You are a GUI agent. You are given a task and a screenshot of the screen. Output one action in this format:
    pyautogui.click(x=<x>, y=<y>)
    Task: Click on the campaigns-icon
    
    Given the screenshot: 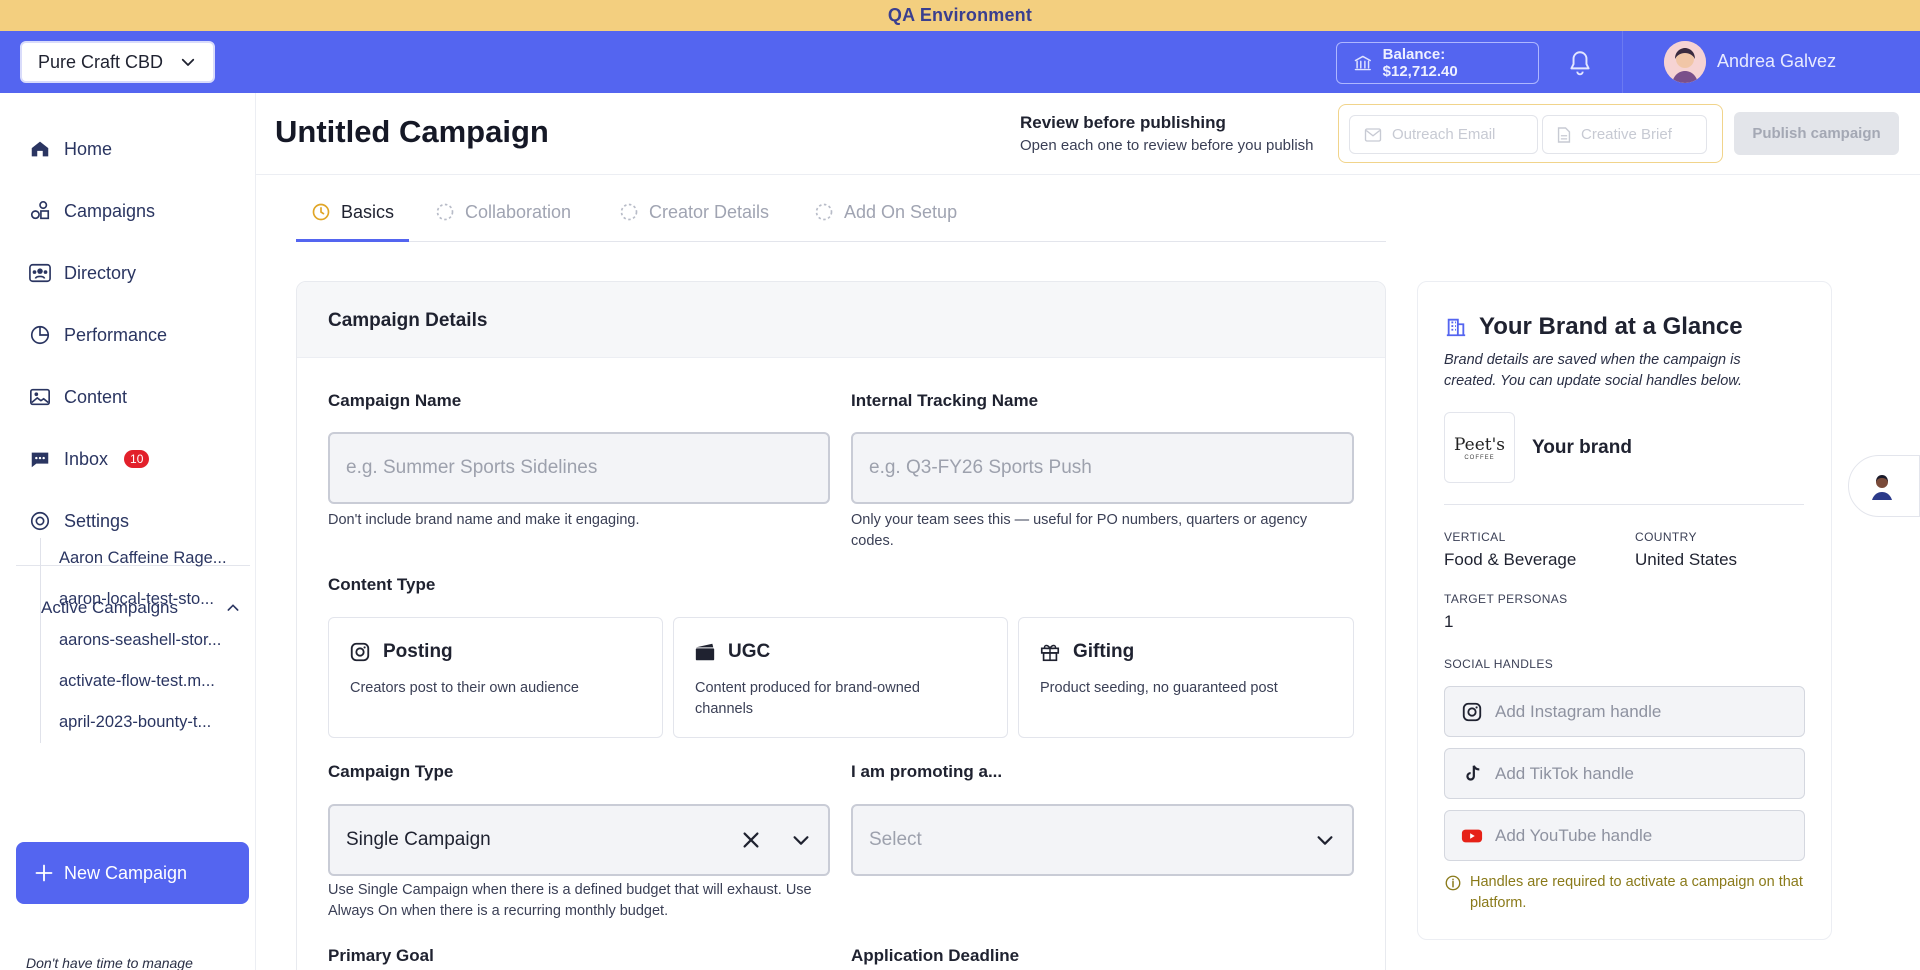 What is the action you would take?
    pyautogui.click(x=40, y=211)
    